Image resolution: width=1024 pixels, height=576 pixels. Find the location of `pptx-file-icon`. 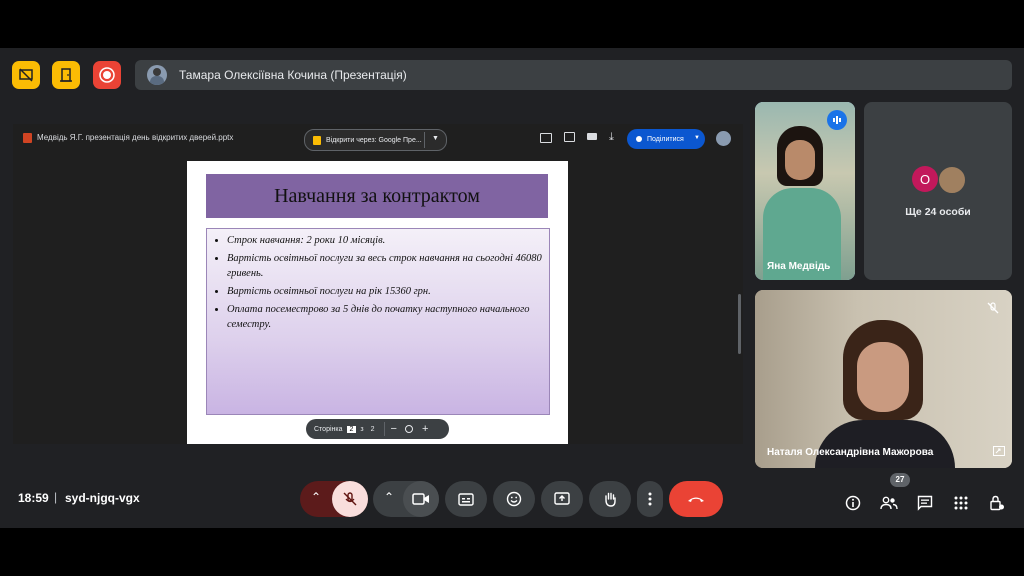

pptx-file-icon is located at coordinates (27, 138).